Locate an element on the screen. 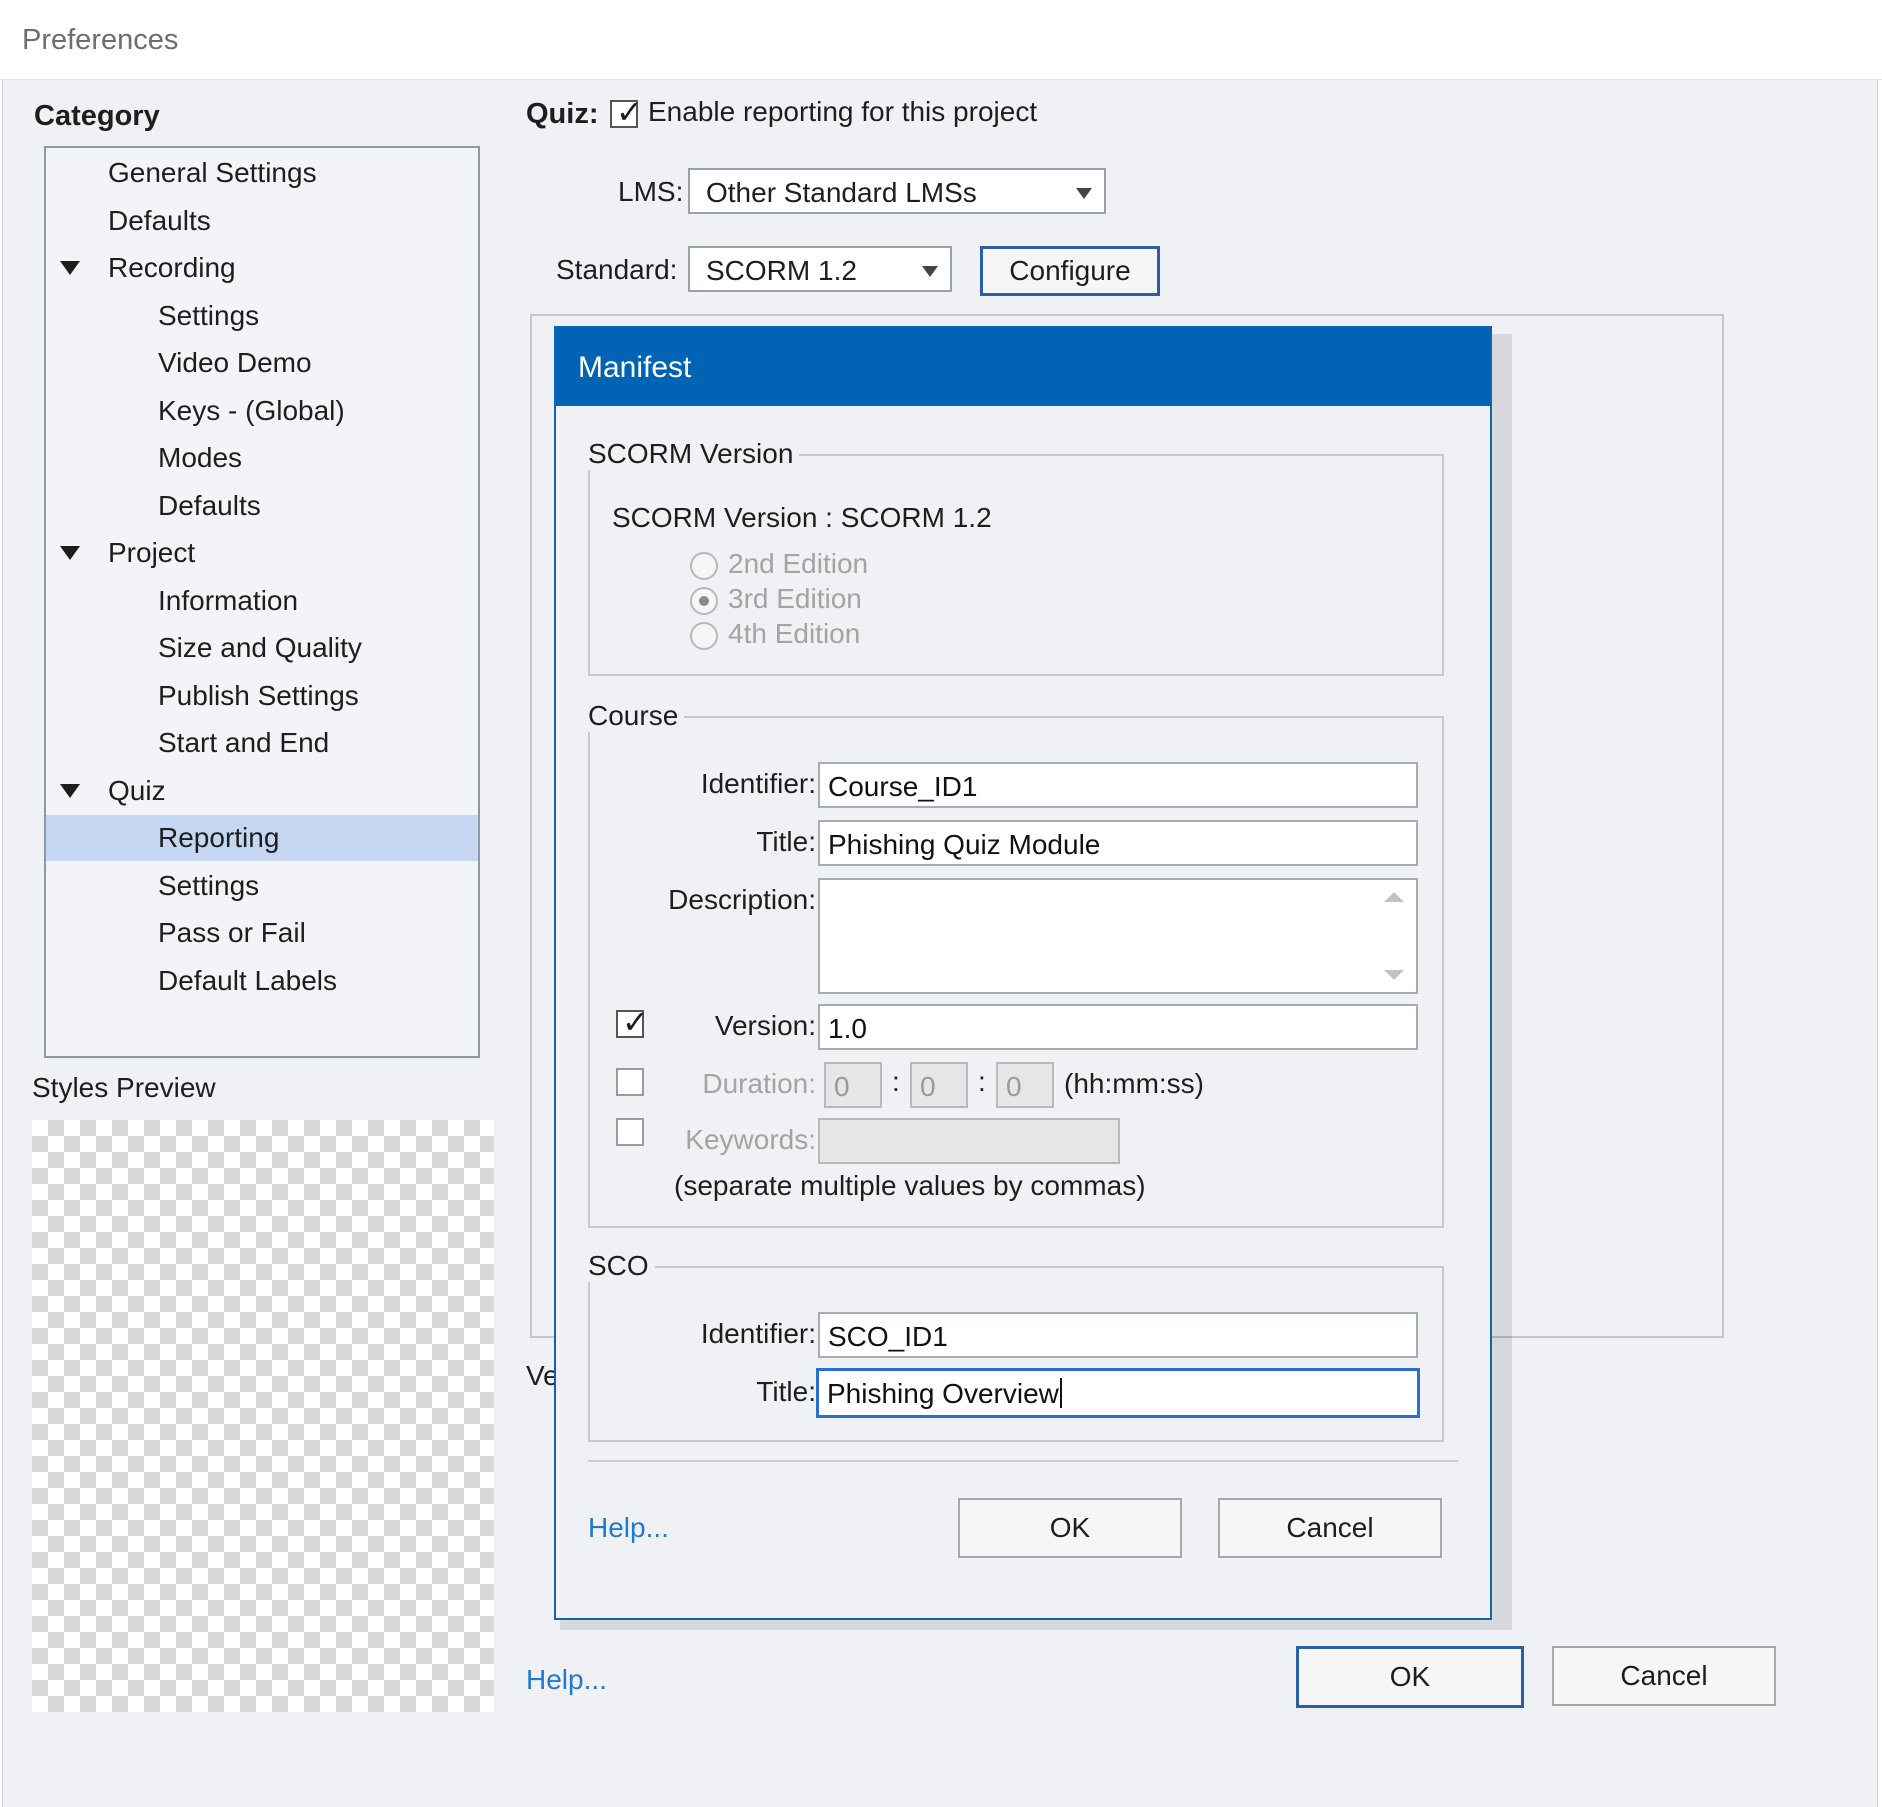 This screenshot has width=1882, height=1807. sco-identifier-input: SCO_ID1 is located at coordinates (1118, 1335).